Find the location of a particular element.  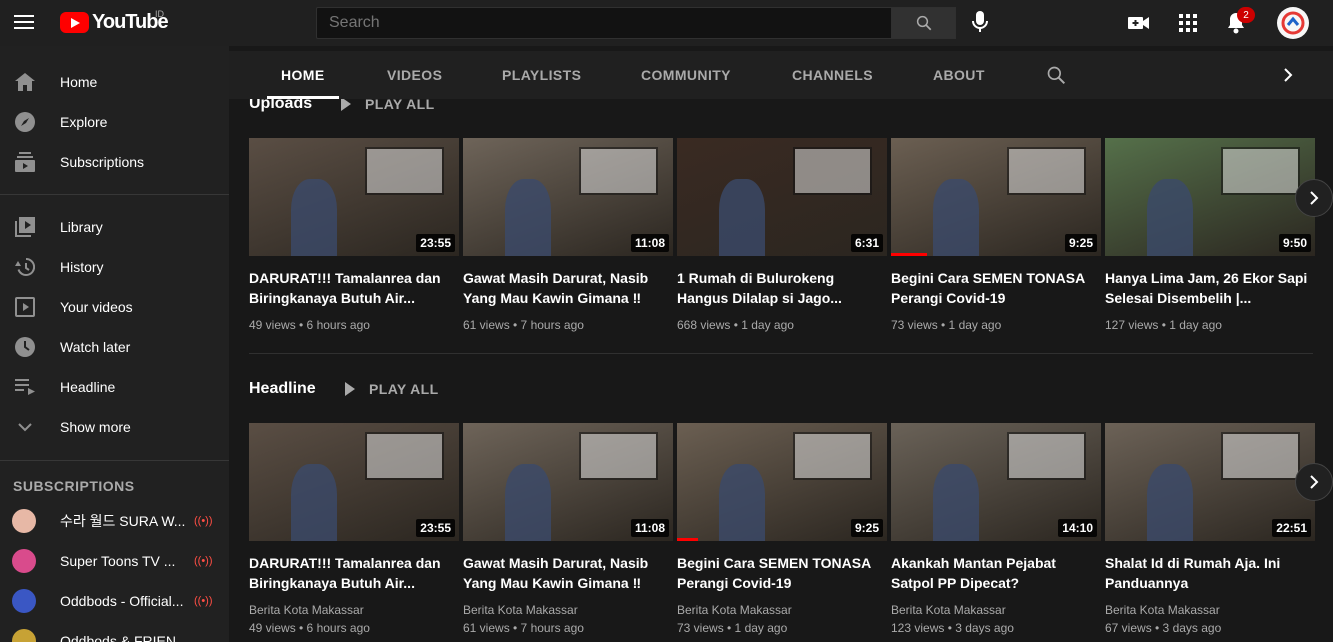

video-stats: 127 views • 1 day ago is located at coordinates (1163, 325).